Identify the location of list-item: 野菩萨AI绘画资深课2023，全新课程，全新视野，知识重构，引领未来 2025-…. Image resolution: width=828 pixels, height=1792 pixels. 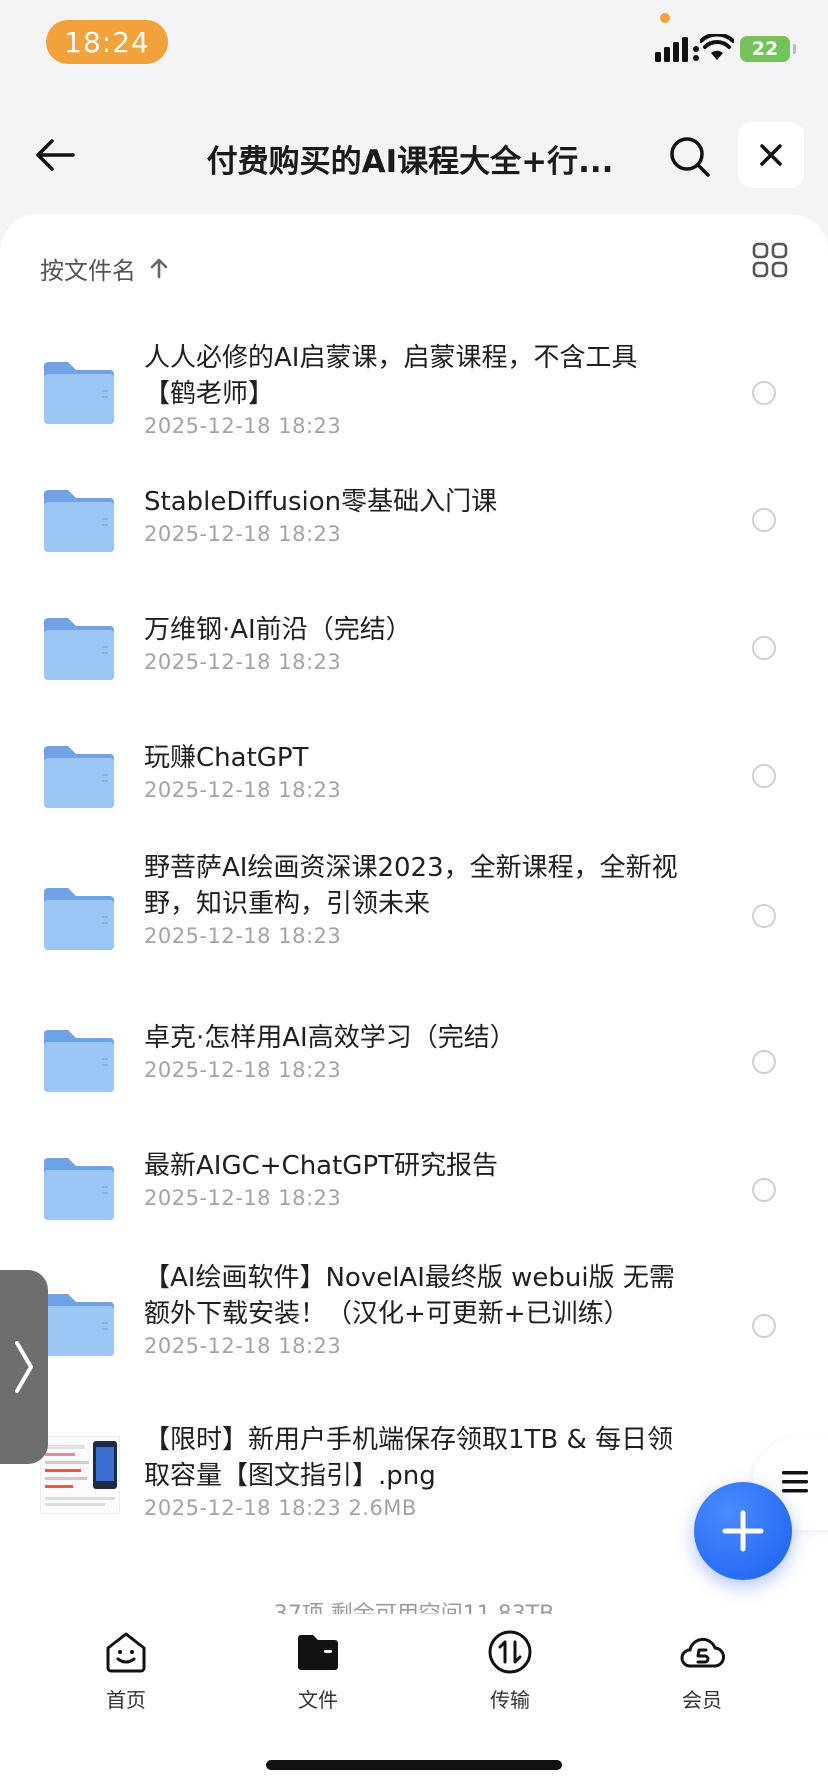
(414, 909).